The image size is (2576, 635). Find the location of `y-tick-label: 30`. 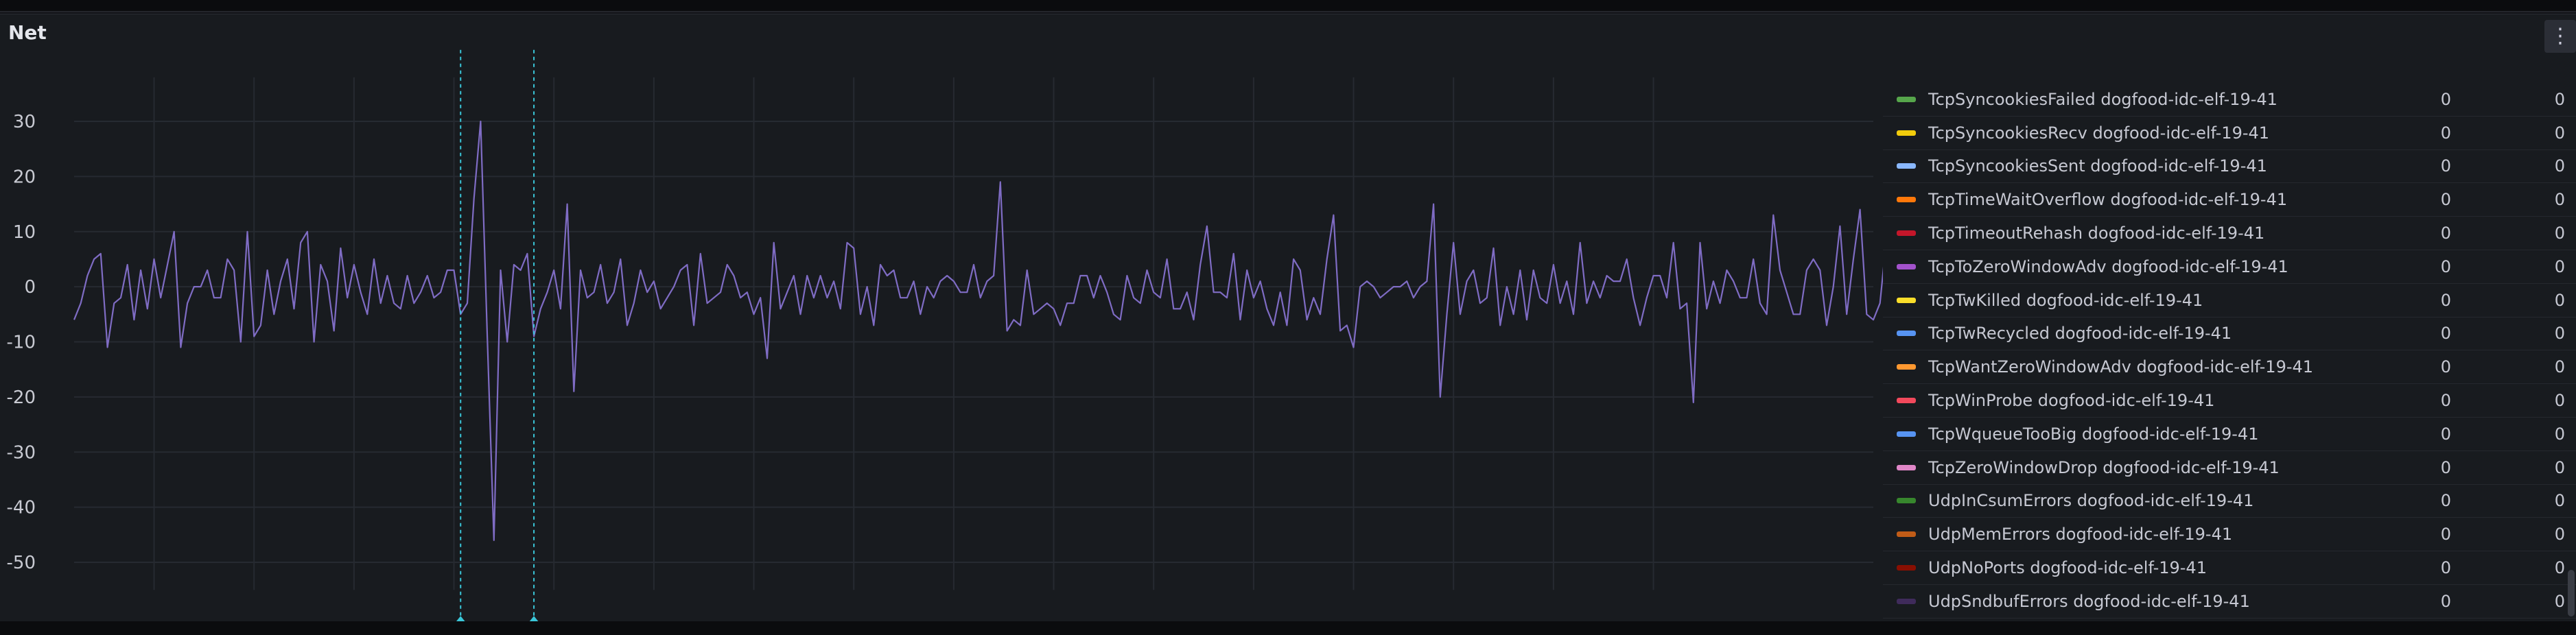

y-tick-label: 30 is located at coordinates (24, 122).